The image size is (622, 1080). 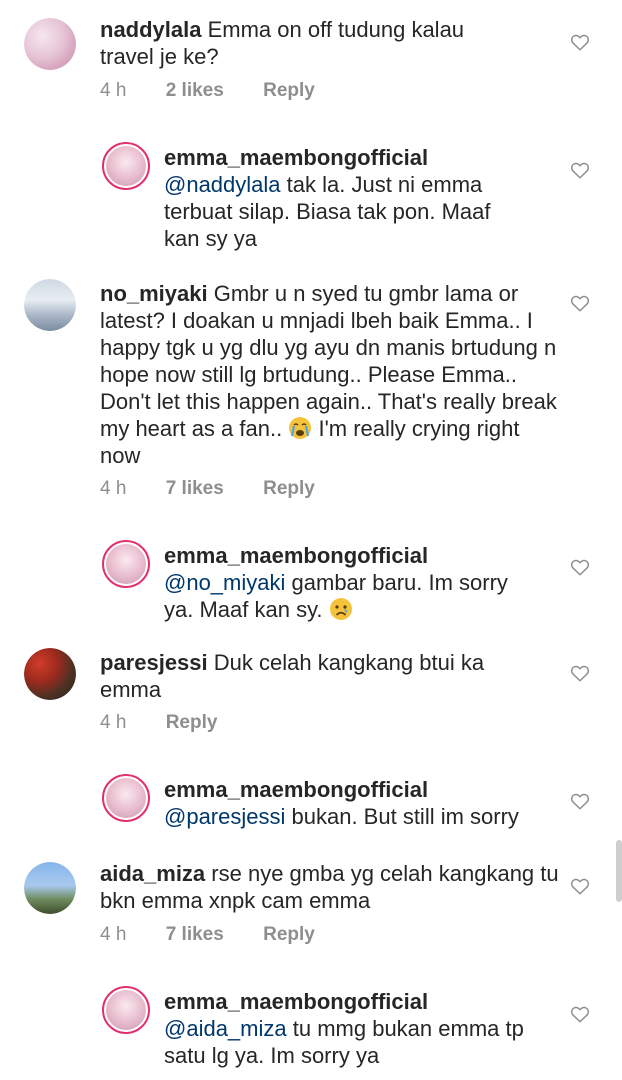 What do you see at coordinates (224, 816) in the screenshot?
I see `mention-link: @paresjessi` at bounding box center [224, 816].